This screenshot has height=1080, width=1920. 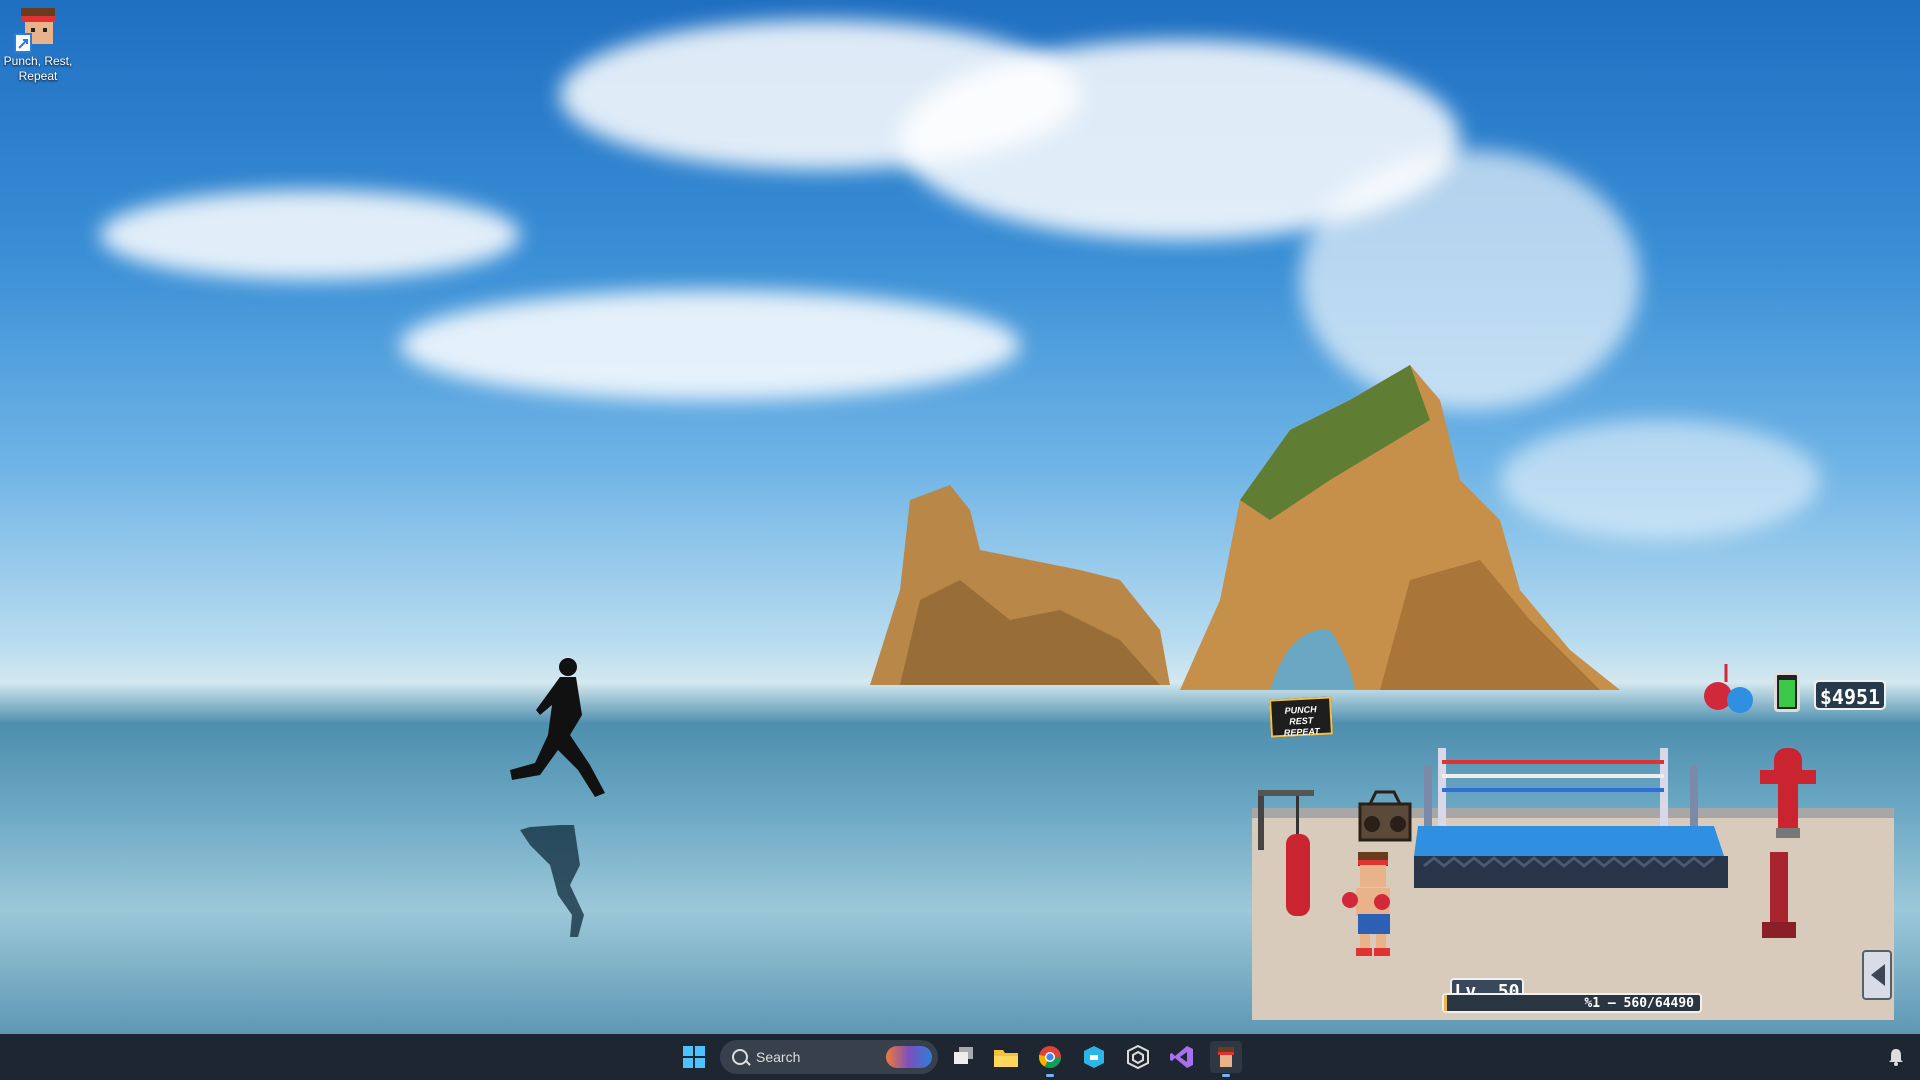 I want to click on boxing-ring, so click(x=1574, y=821).